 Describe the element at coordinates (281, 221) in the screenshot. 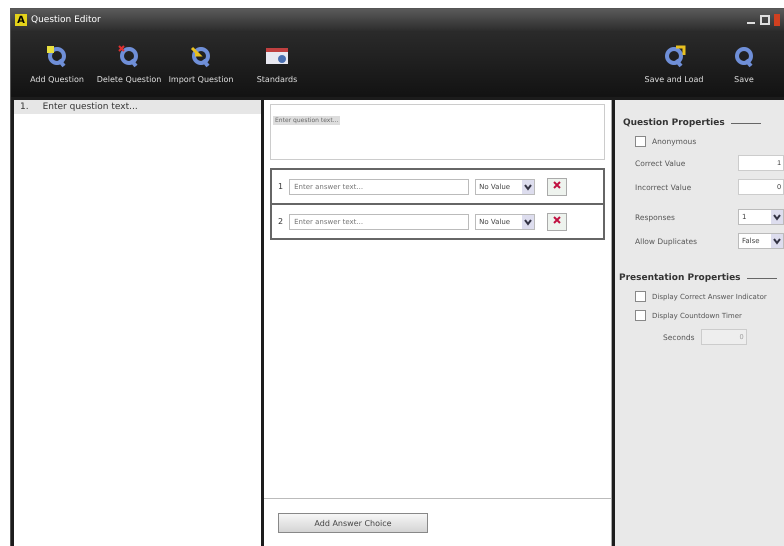

I see `answer-number: 2` at that location.